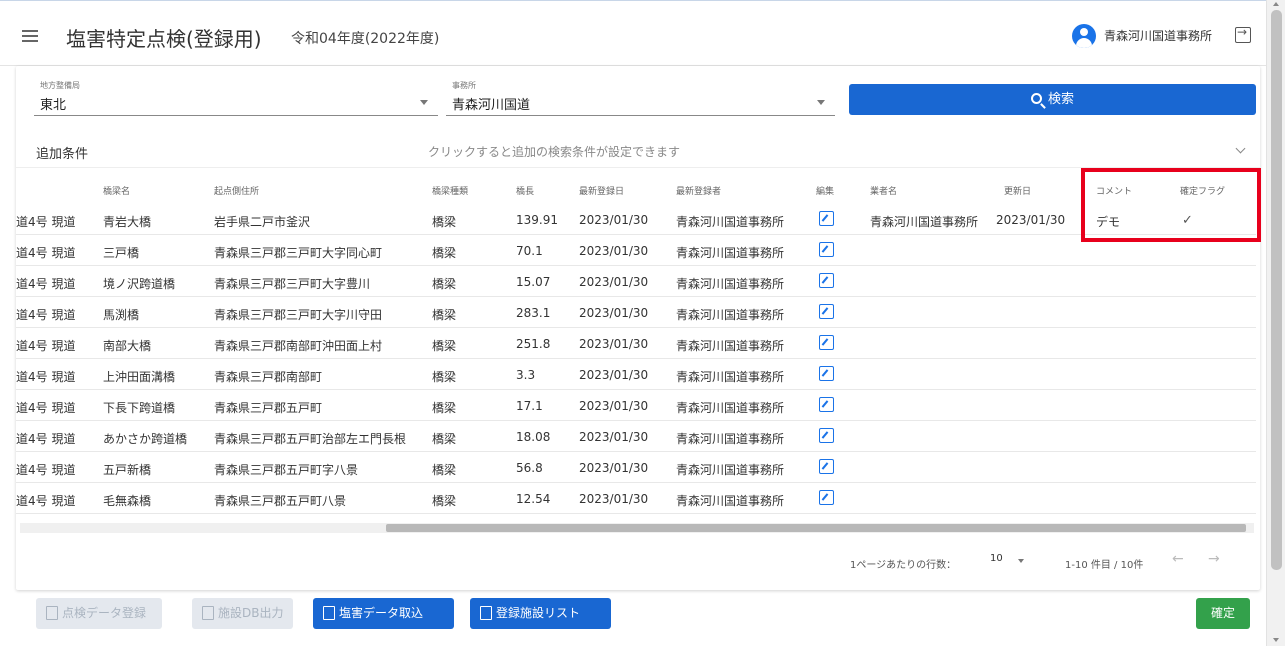  Describe the element at coordinates (1171, 205) in the screenshot. I see `highlight-annotation` at that location.